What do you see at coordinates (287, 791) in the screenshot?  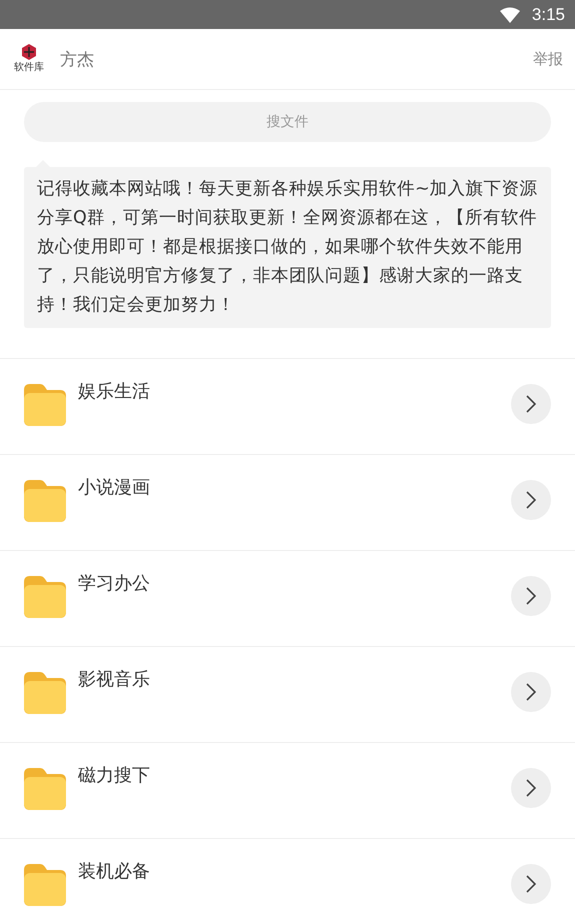 I see `folder-item: 磁力搜下` at bounding box center [287, 791].